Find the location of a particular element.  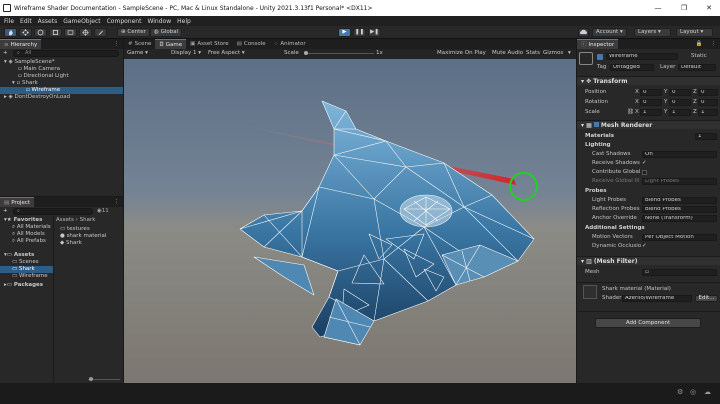

scale-z-field: 1 is located at coordinates (708, 112).